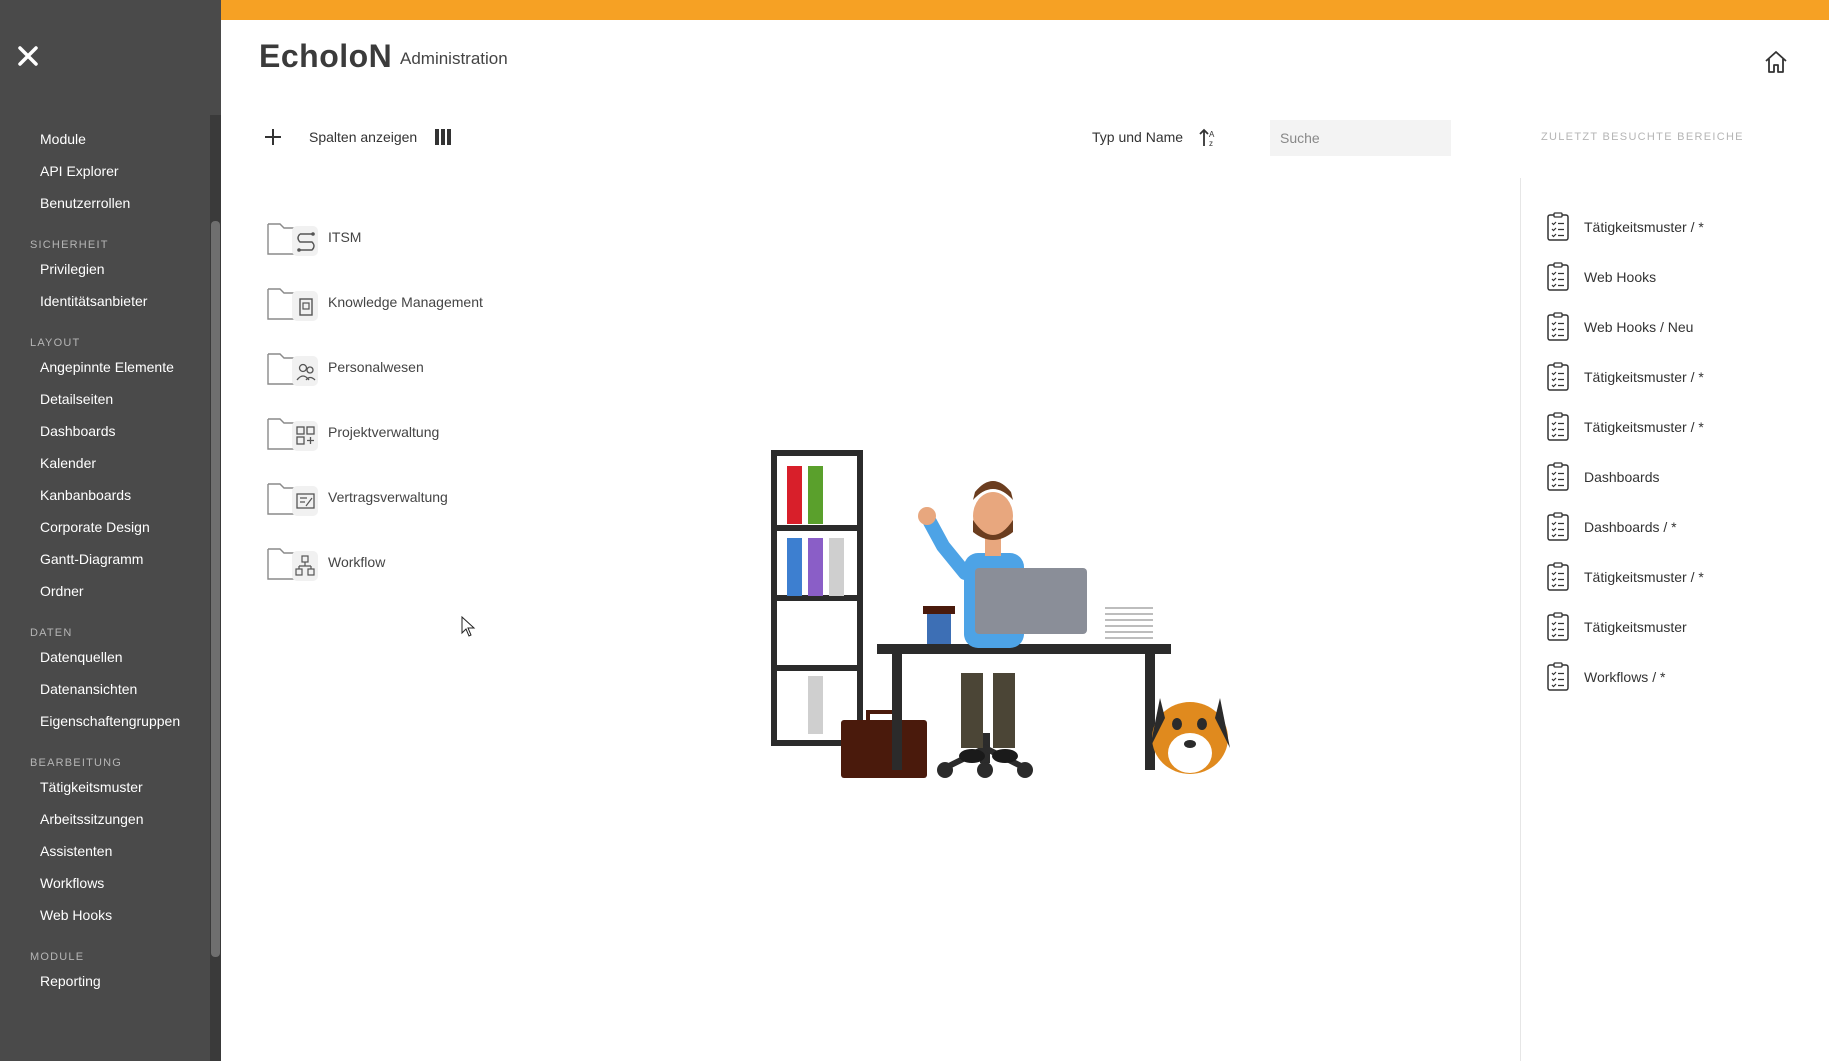 The height and width of the screenshot is (1061, 1829). What do you see at coordinates (1622, 477) in the screenshot?
I see `recent-item-label: Dashboards` at bounding box center [1622, 477].